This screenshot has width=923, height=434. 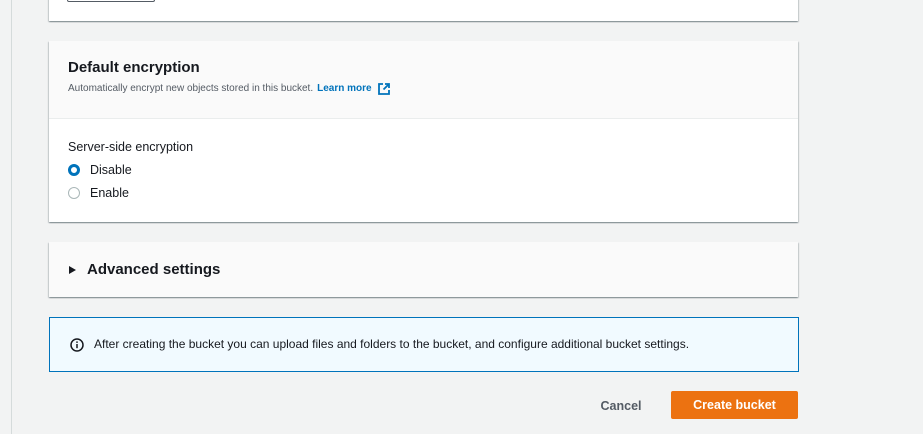 I want to click on learn-more-link: Learn more, so click(x=344, y=89).